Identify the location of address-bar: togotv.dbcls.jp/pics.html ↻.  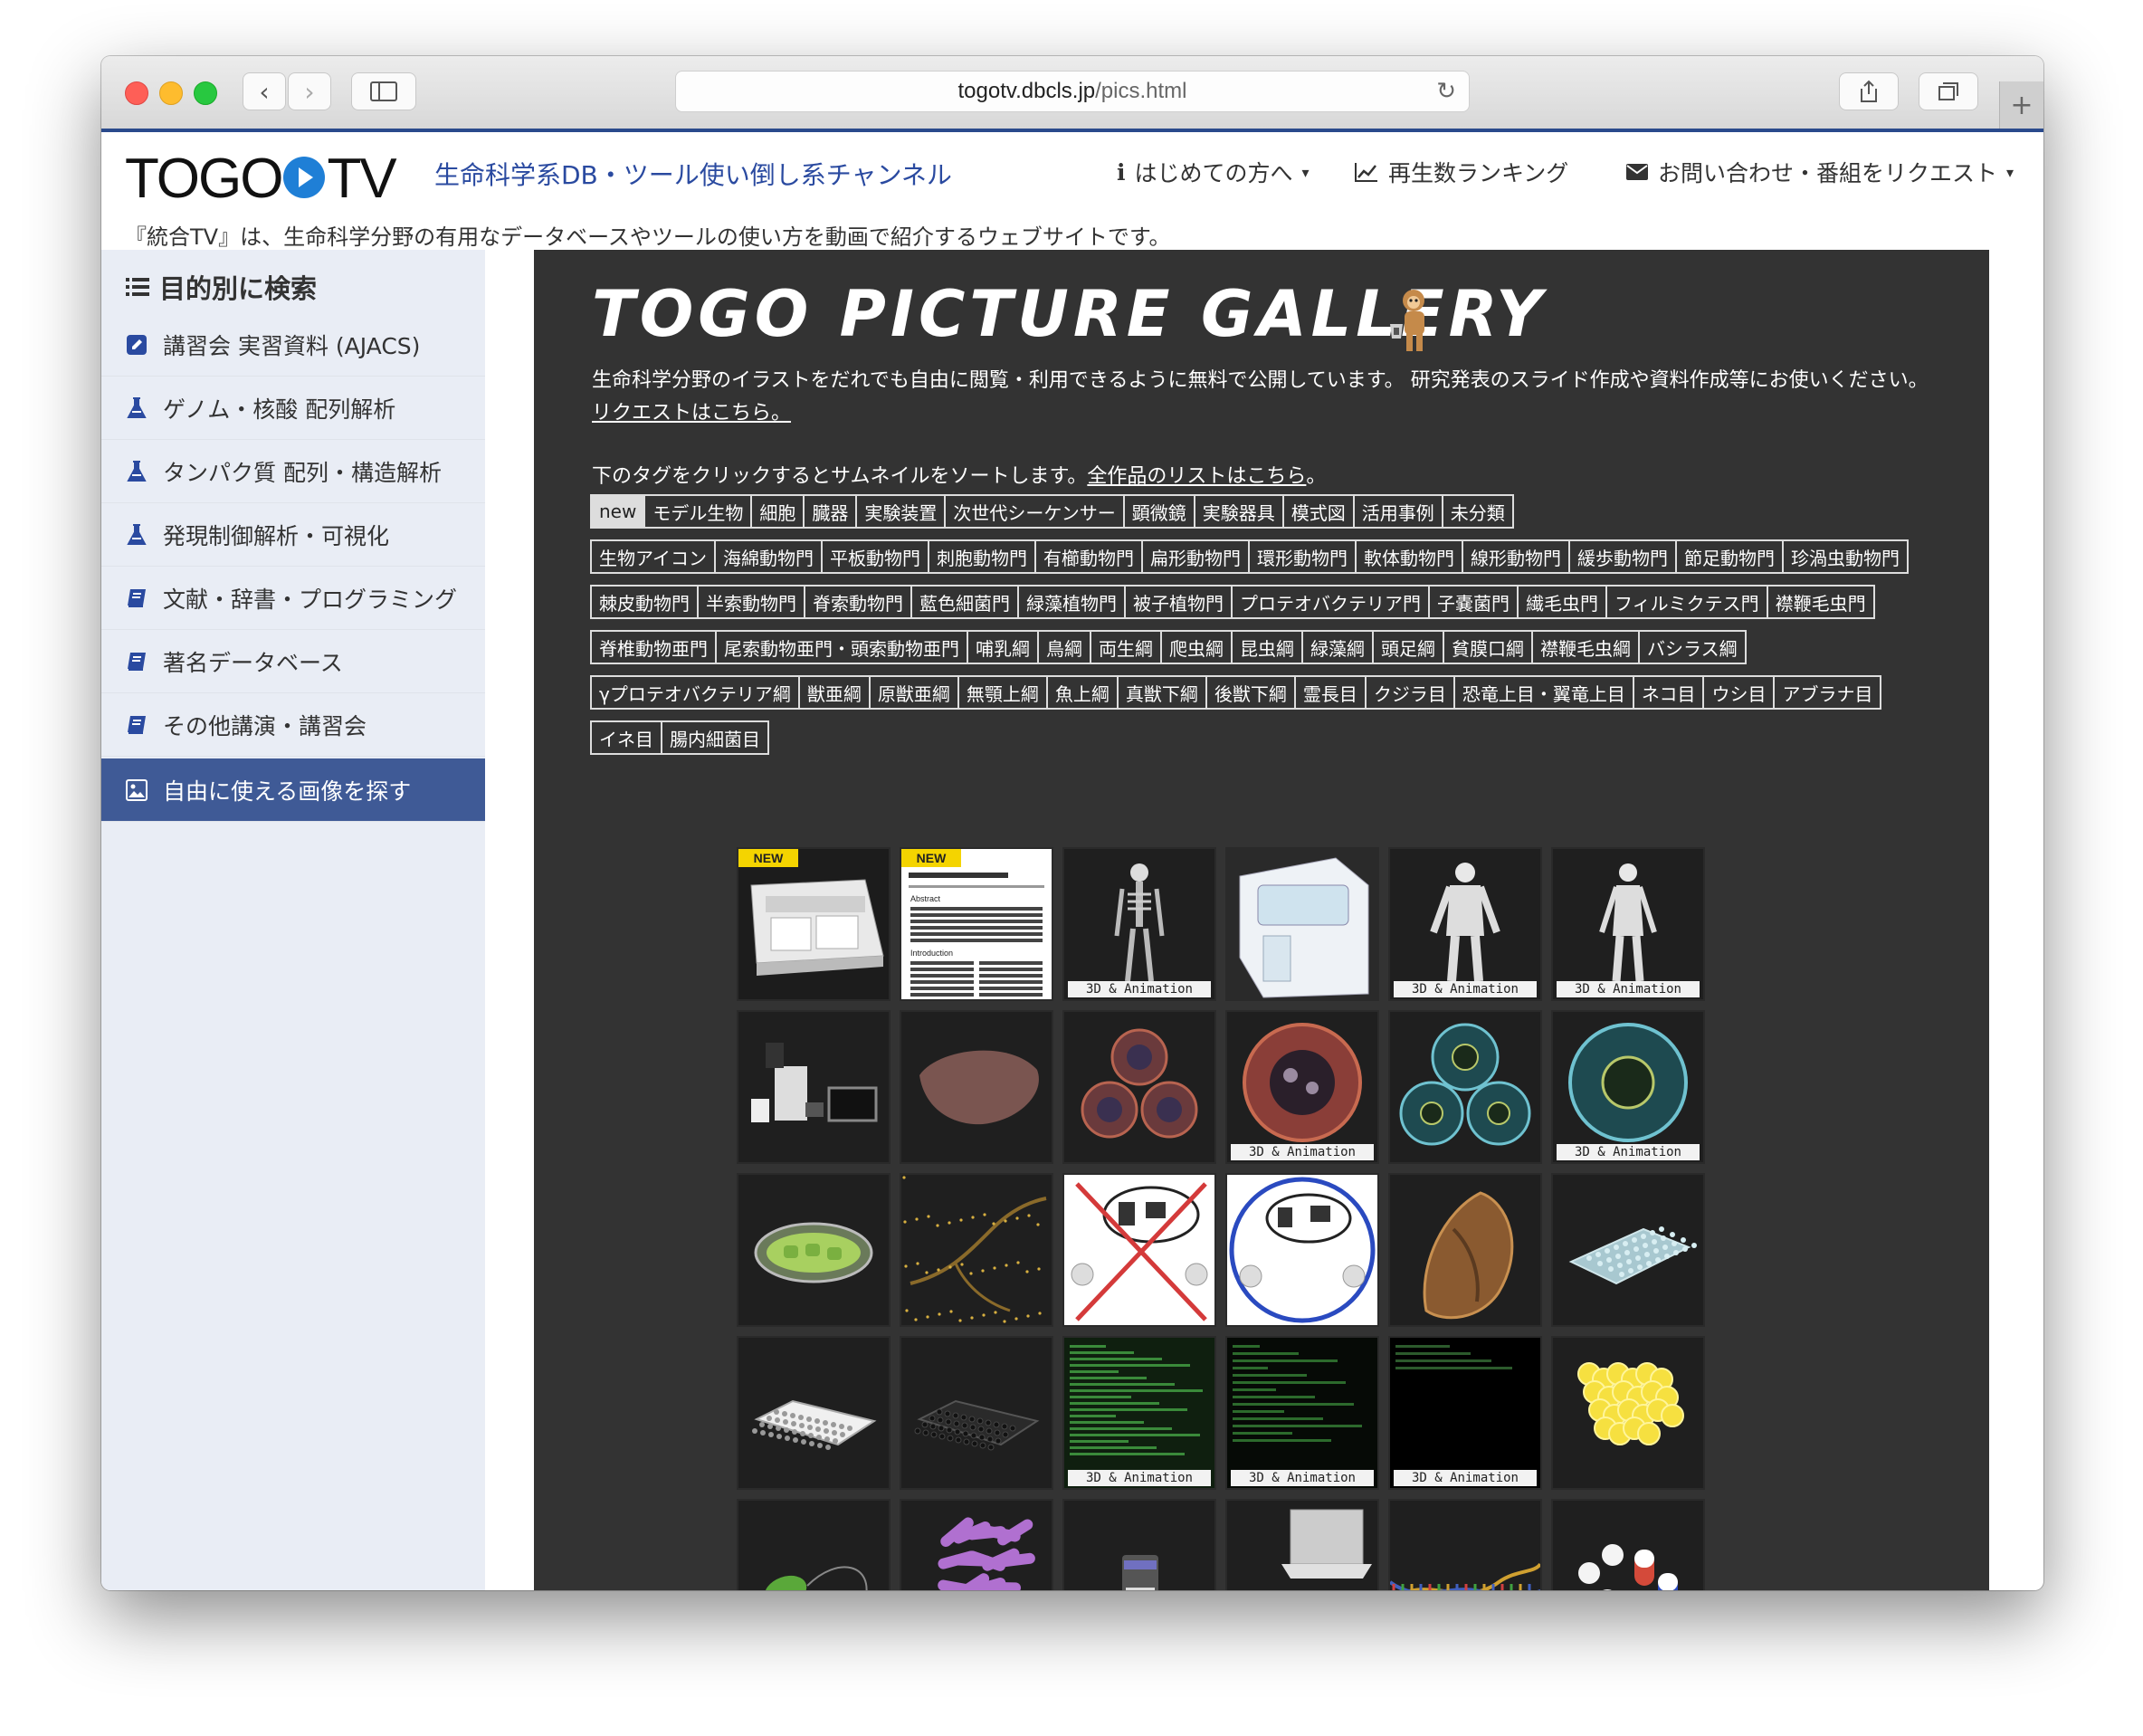
(1072, 91).